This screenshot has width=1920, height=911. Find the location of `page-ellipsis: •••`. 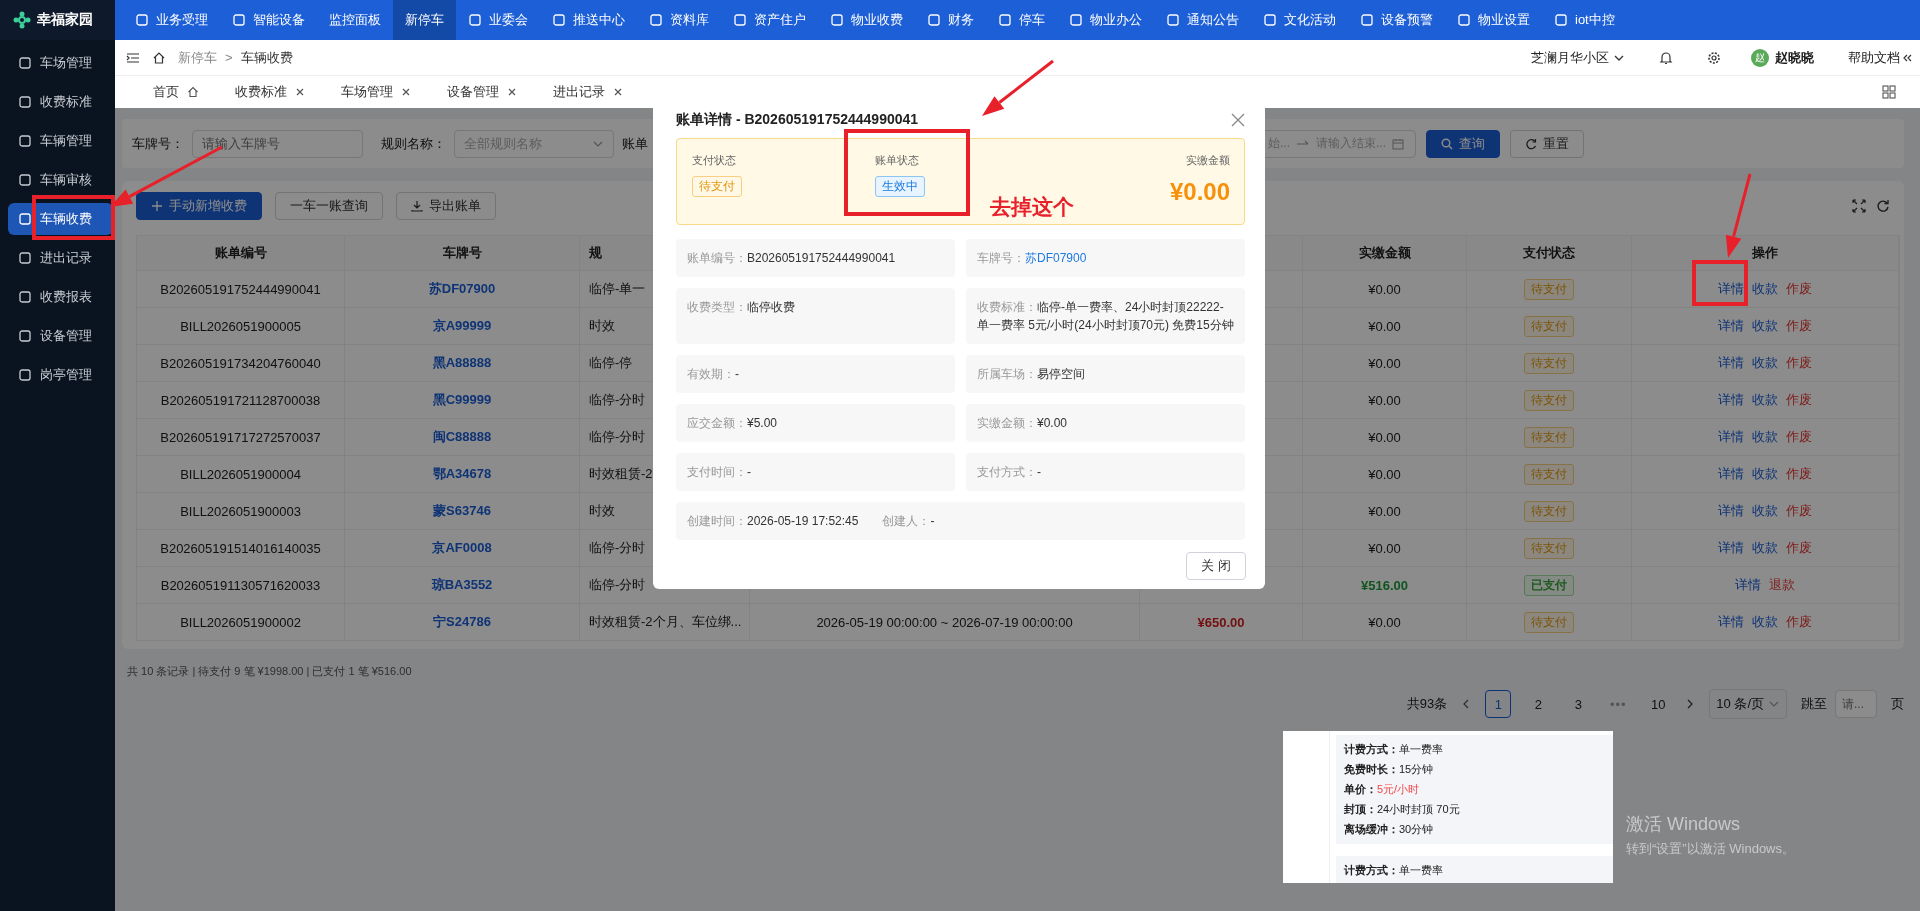

page-ellipsis: ••• is located at coordinates (1618, 704).